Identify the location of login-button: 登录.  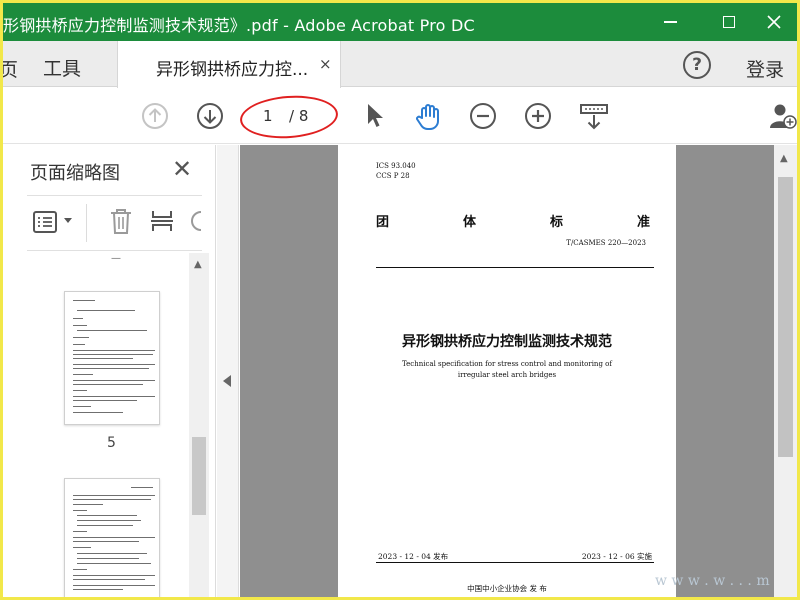
(765, 68).